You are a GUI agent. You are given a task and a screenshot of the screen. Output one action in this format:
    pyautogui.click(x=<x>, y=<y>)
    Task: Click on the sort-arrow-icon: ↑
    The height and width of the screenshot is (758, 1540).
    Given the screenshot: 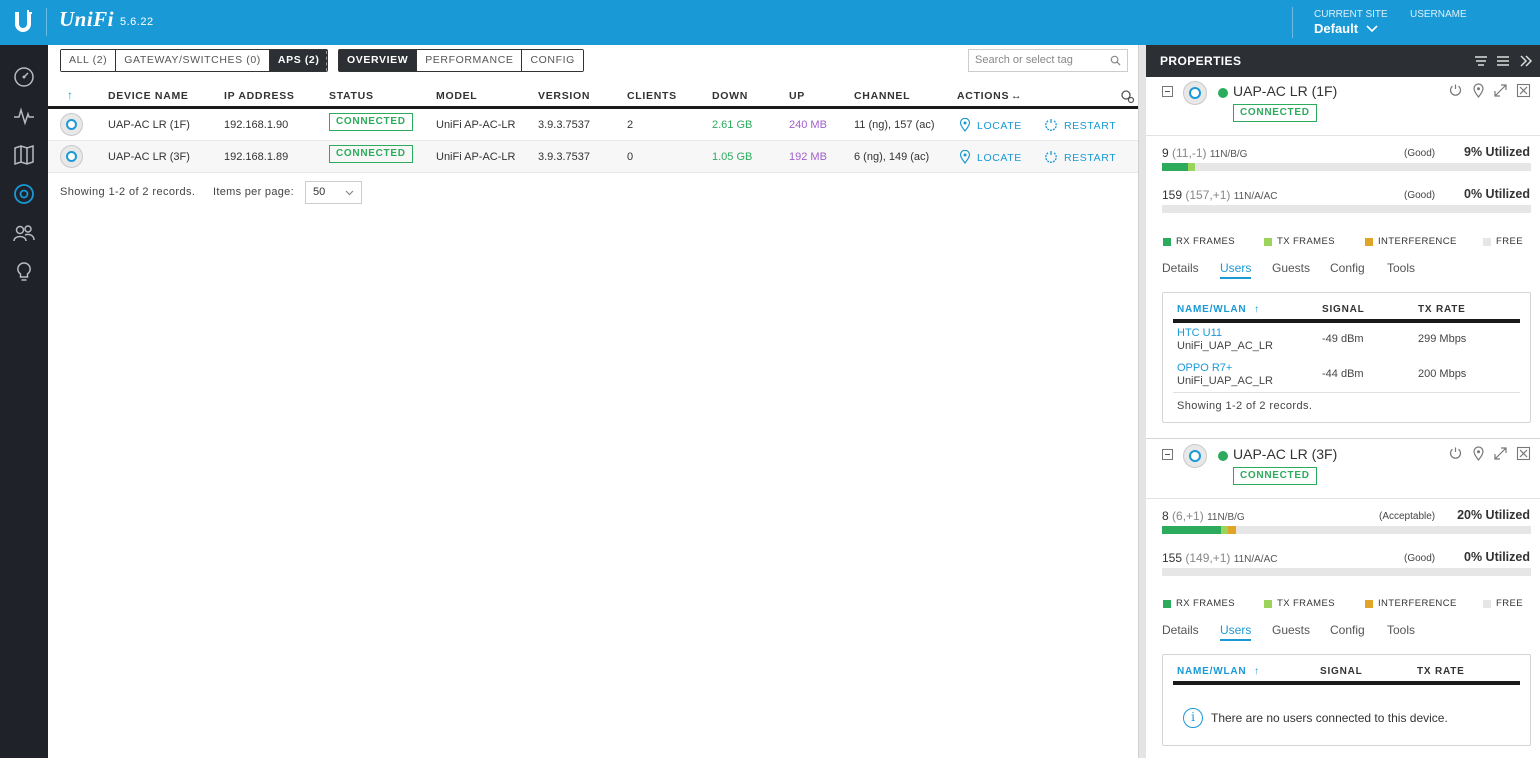 What is the action you would take?
    pyautogui.click(x=70, y=95)
    